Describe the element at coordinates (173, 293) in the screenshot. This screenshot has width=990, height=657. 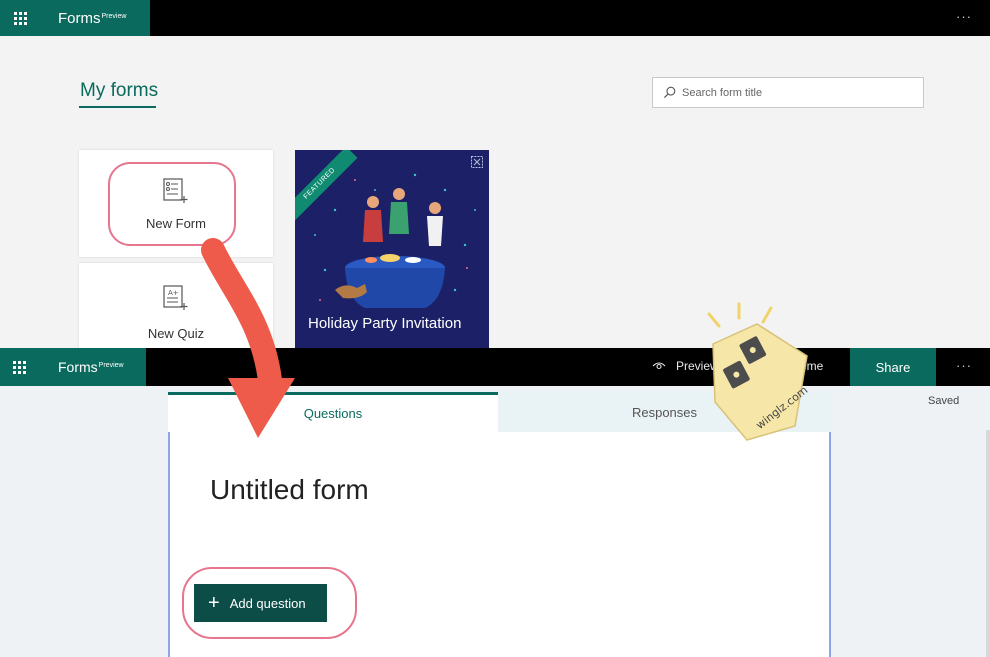
I see `svg-text: A+` at that location.